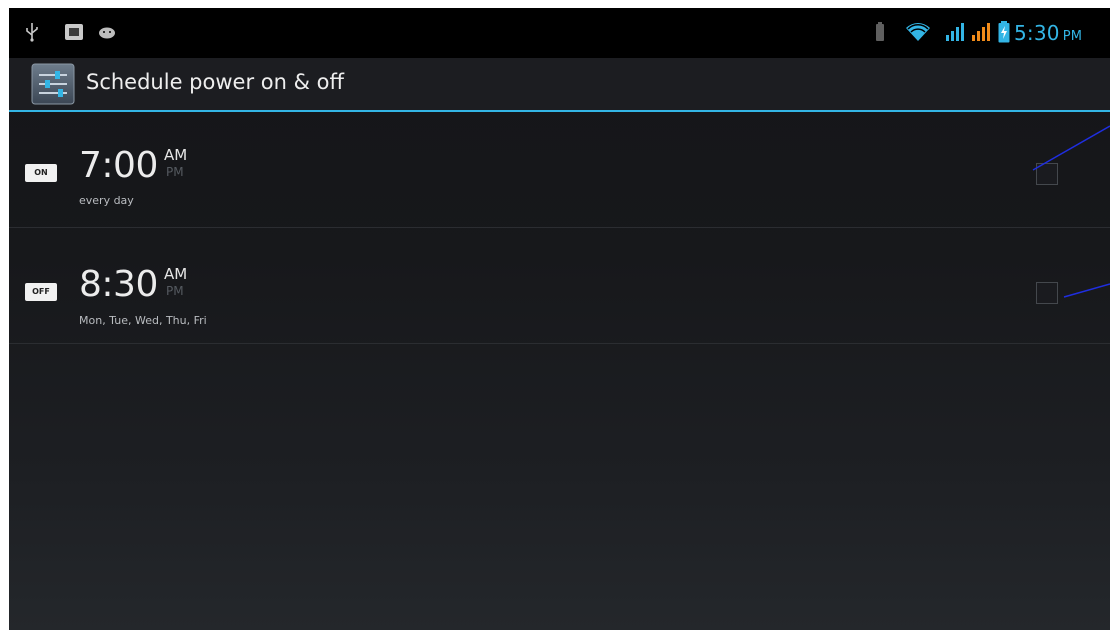 The image size is (1110, 630). Describe the element at coordinates (1004, 32) in the screenshot. I see `battery-icon` at that location.